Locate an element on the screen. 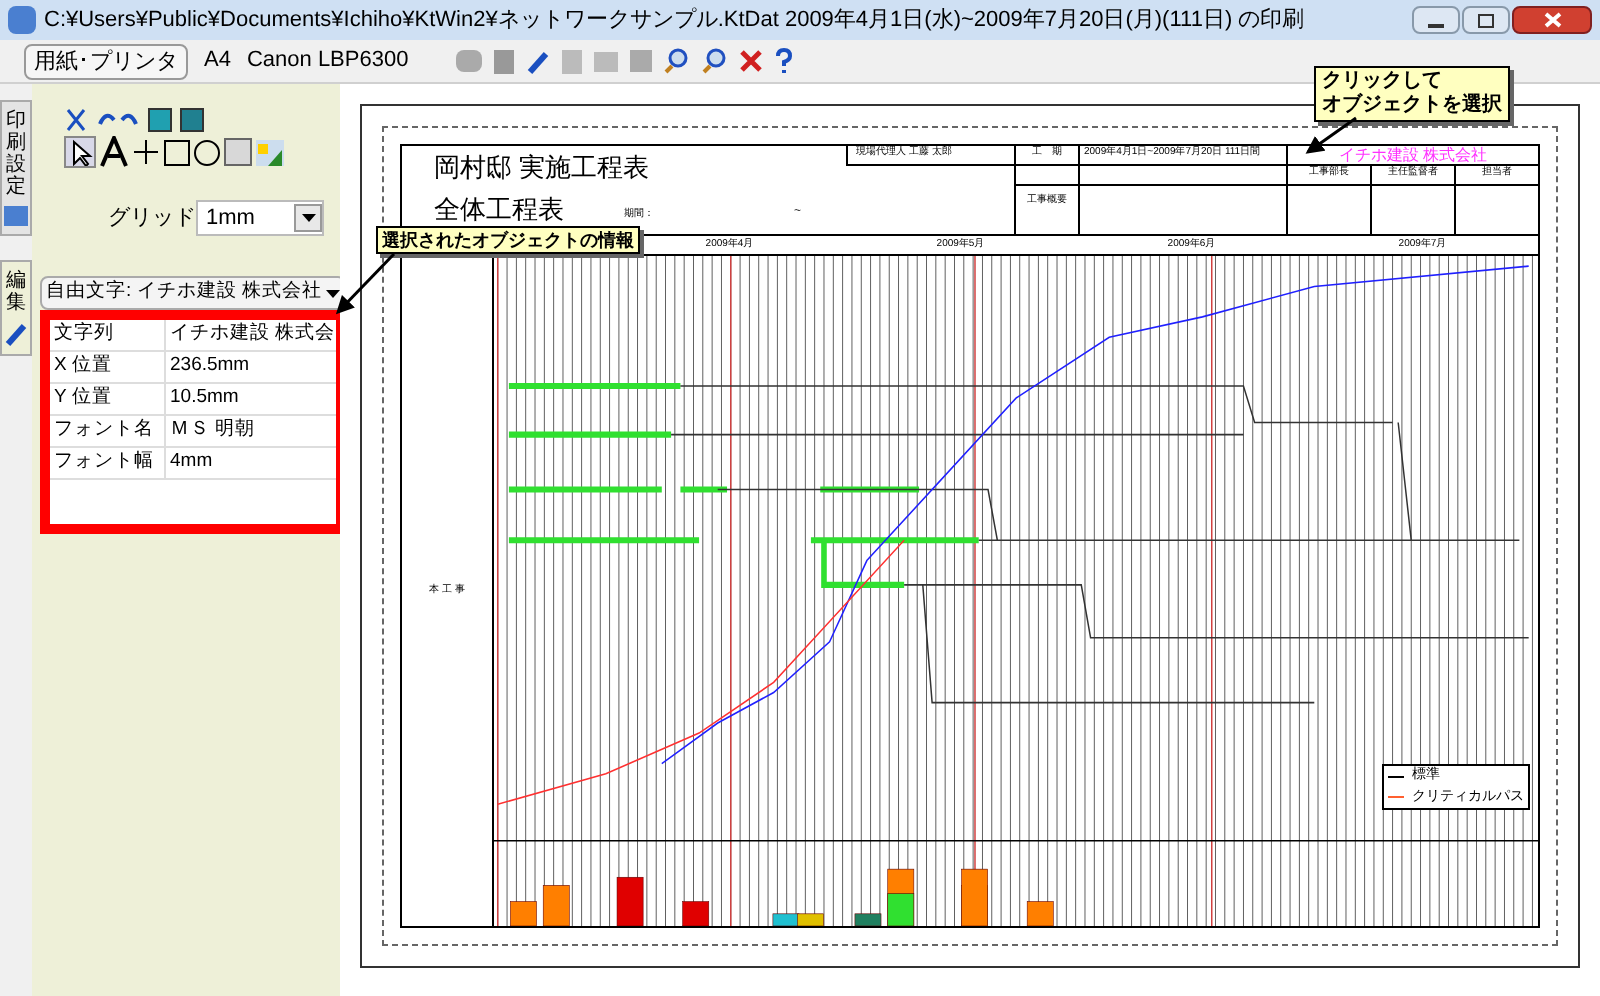  object-dropdown: 自由文字: イチホ建設 株式会社 is located at coordinates (193, 293).